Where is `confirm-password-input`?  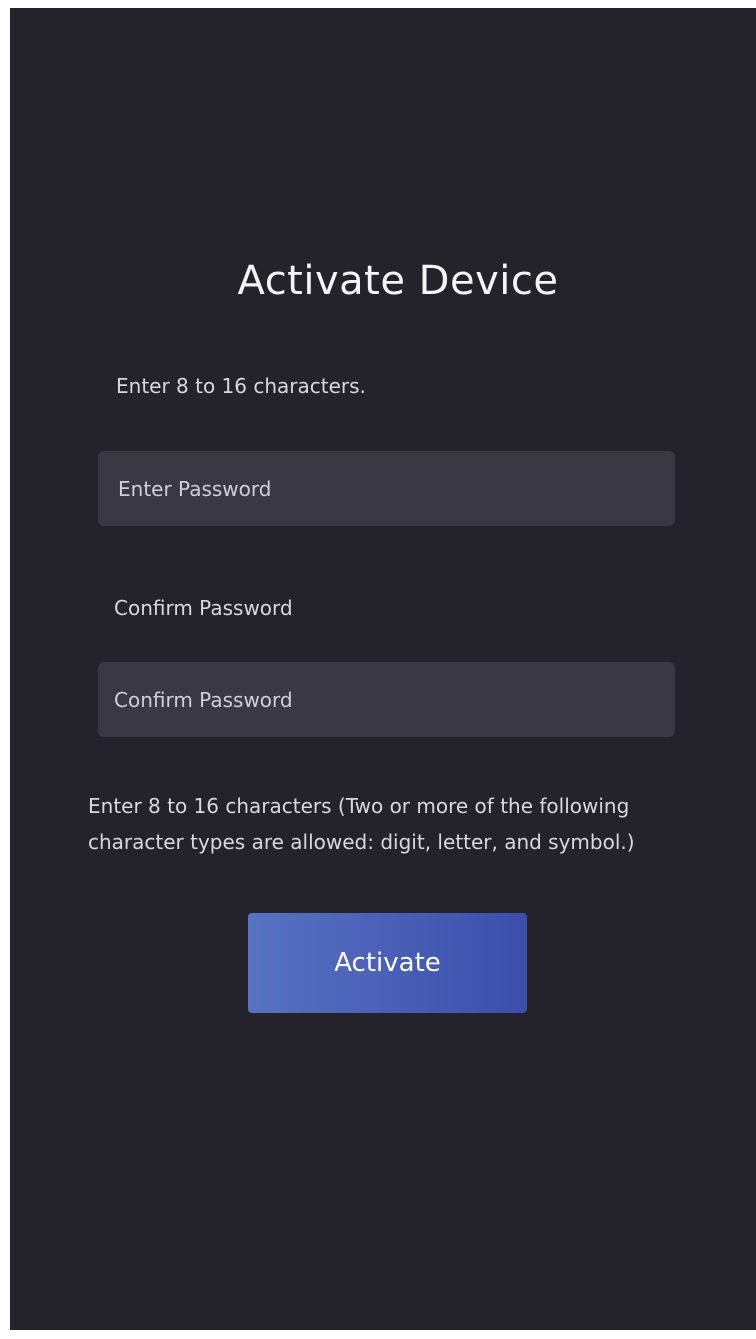
confirm-password-input is located at coordinates (393, 699).